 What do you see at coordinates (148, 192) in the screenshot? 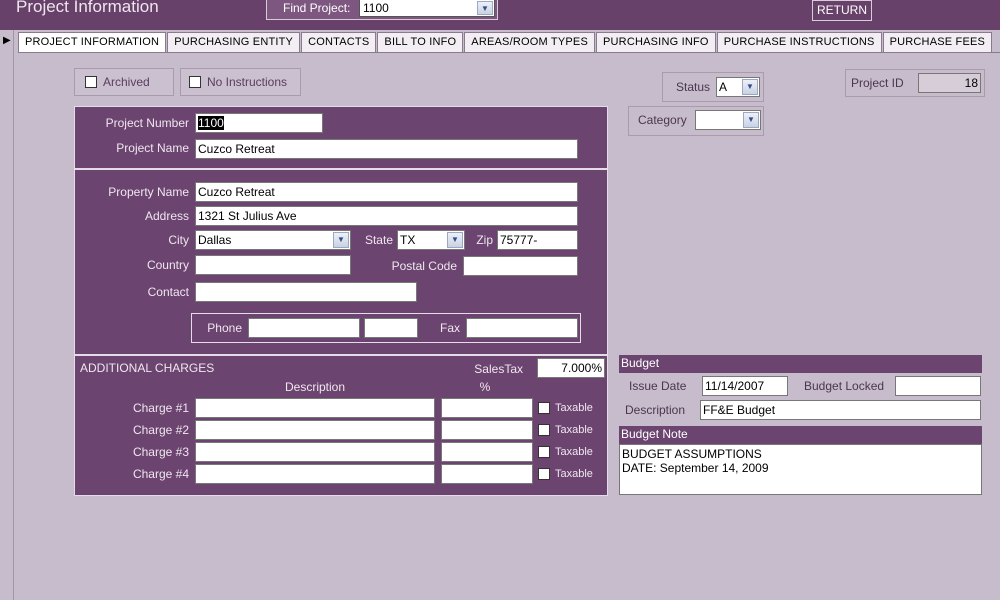
I see `property-name-label: Property Name` at bounding box center [148, 192].